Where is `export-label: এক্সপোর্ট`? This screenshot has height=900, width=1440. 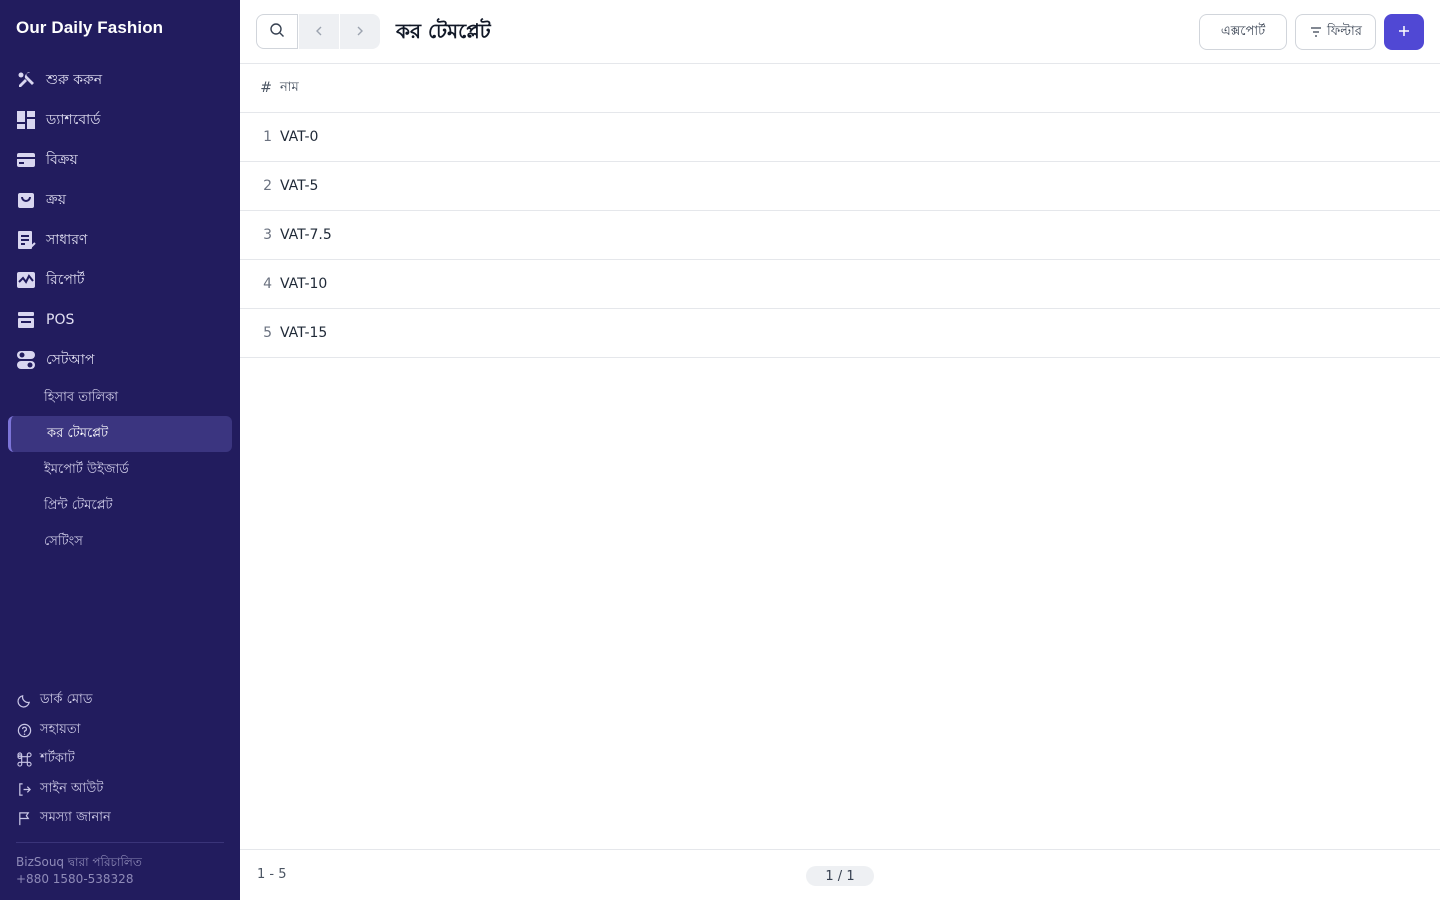 export-label: এক্সপোর্ট is located at coordinates (1243, 31).